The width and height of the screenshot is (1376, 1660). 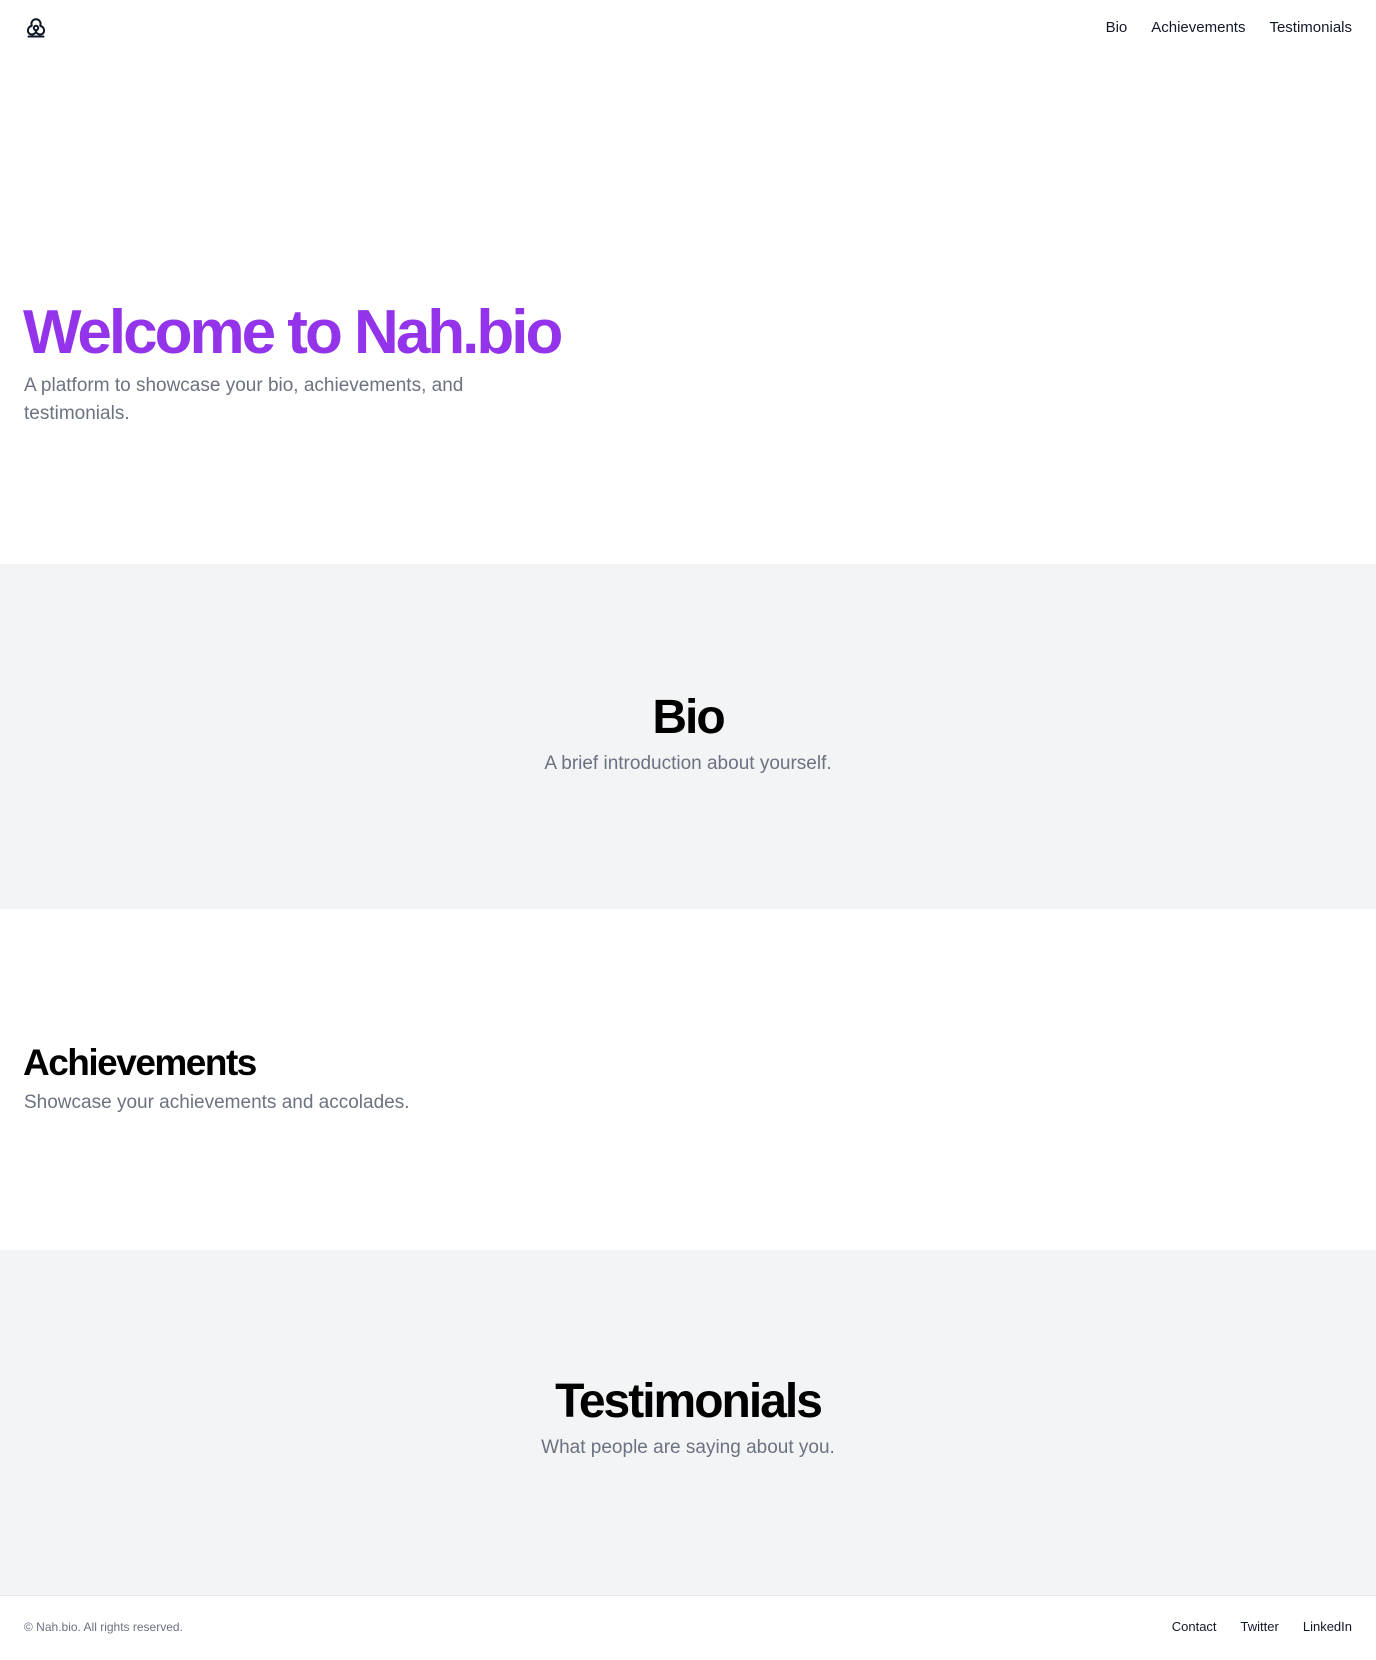 I want to click on footer-link-twitter: Twitter, so click(x=1260, y=1627).